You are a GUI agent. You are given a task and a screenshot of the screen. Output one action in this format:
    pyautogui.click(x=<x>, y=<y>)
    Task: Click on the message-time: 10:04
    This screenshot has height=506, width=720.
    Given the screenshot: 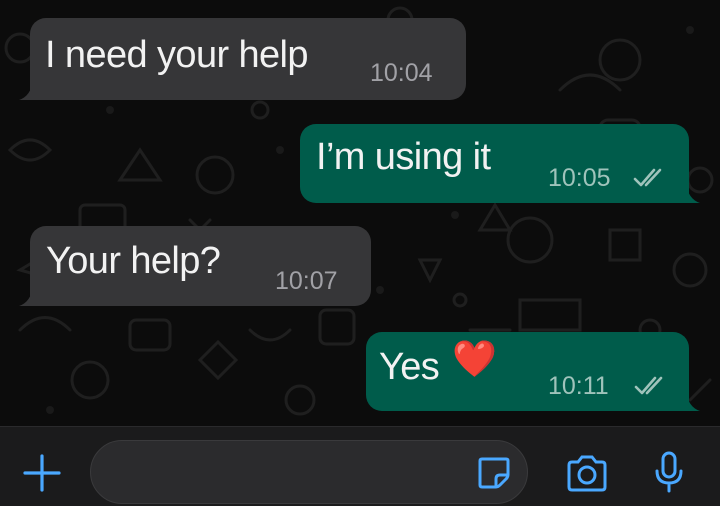 What is the action you would take?
    pyautogui.click(x=401, y=73)
    